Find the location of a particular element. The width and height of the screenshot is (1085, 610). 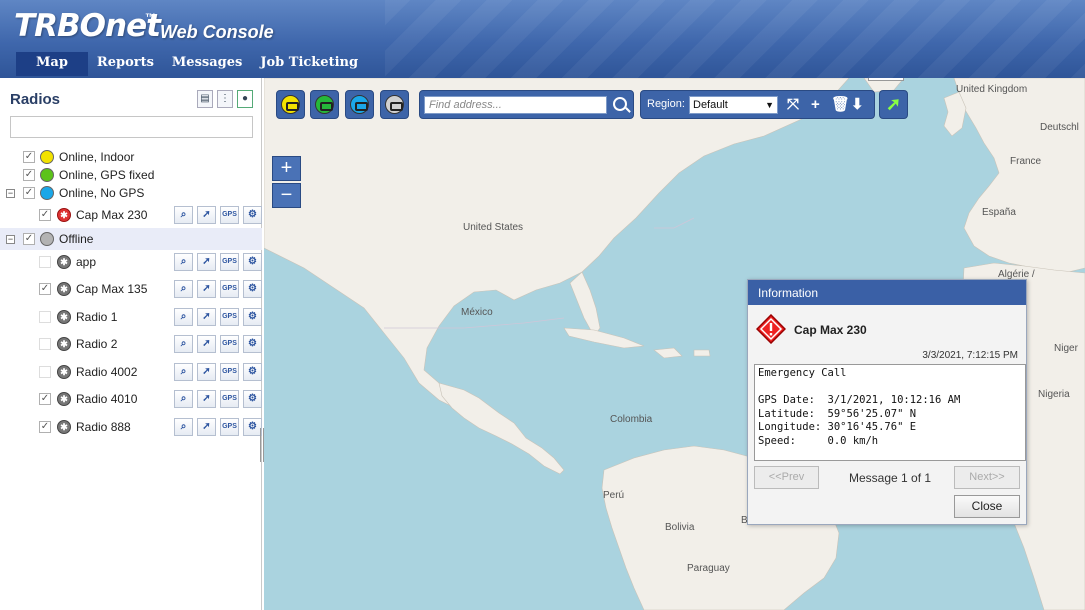

radio-actions: ⌕ ➚ GPS ⚙ is located at coordinates (218, 262).